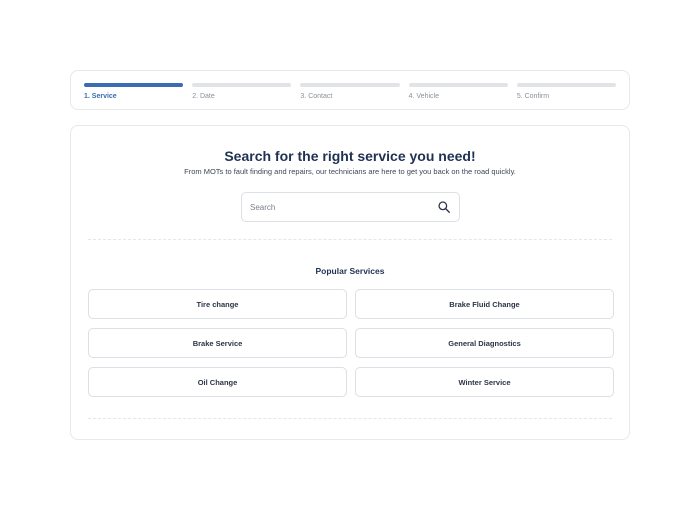  I want to click on step-vehicle: 4. Vehicle, so click(458, 92).